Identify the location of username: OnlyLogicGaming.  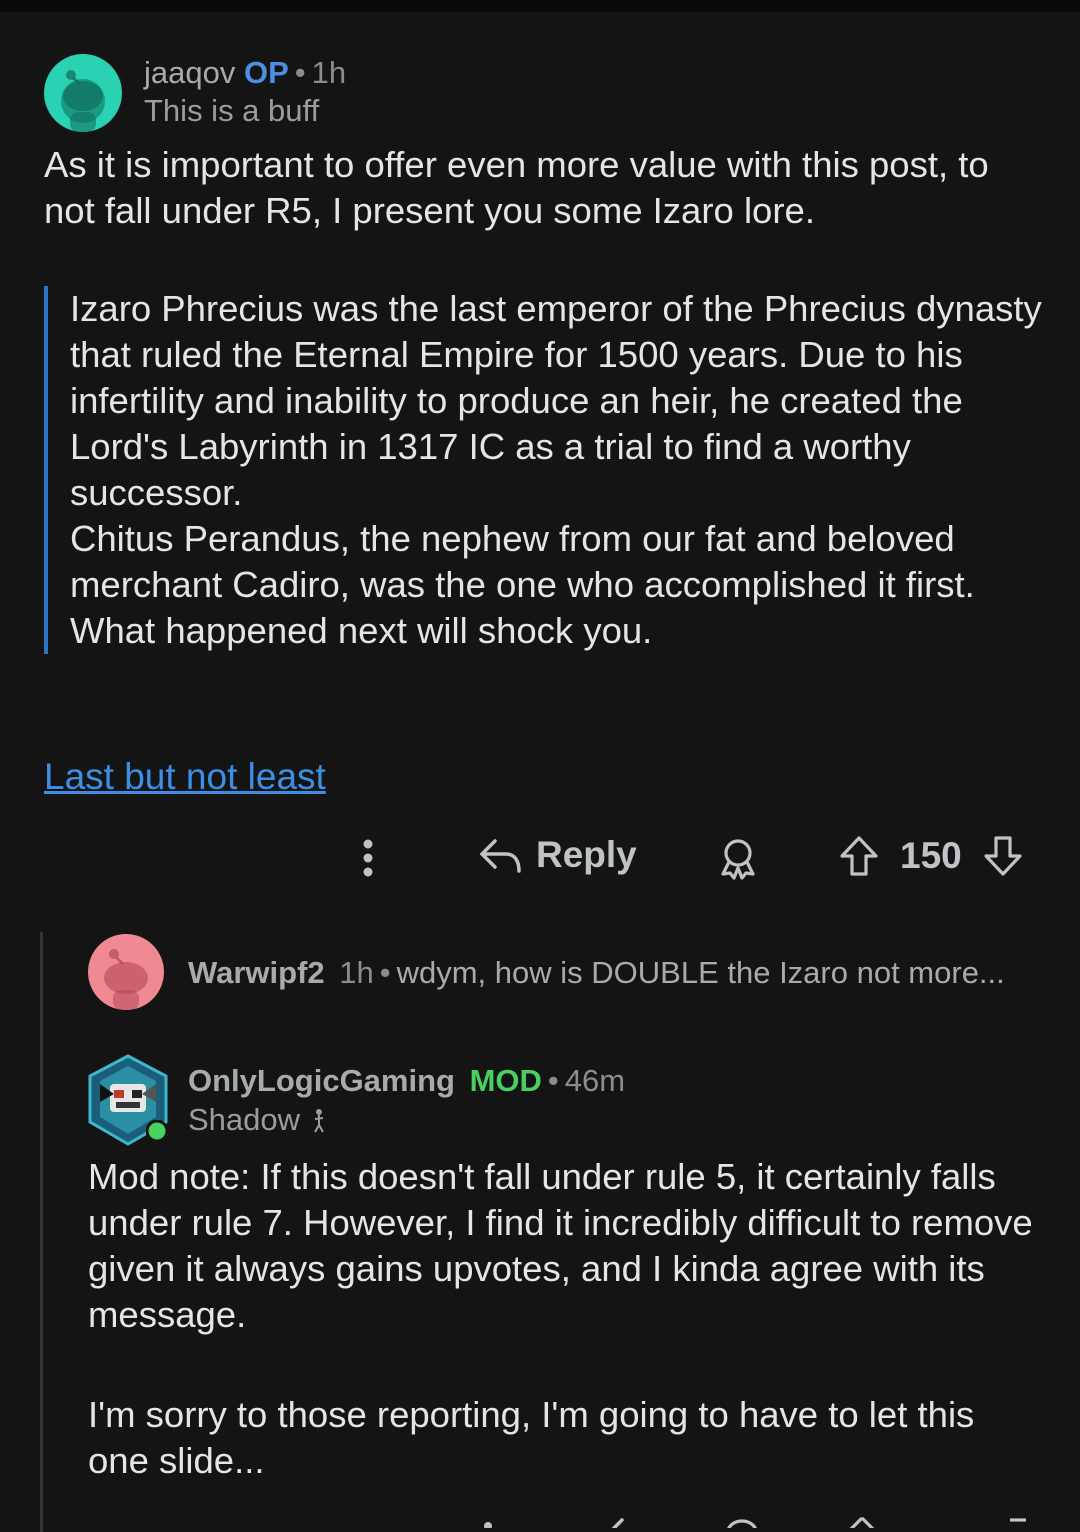
(321, 1080).